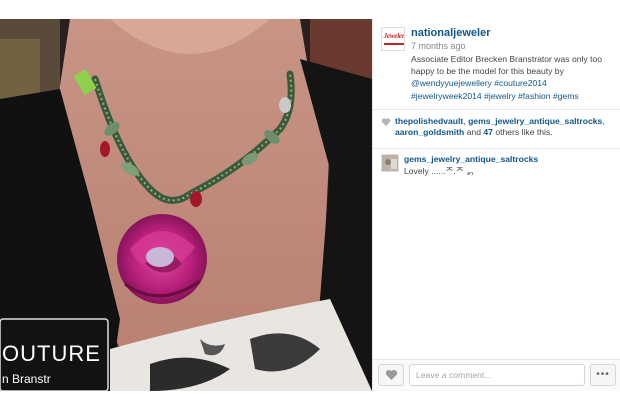  What do you see at coordinates (51, 353) in the screenshot?
I see `badge-text: OUTURE` at bounding box center [51, 353].